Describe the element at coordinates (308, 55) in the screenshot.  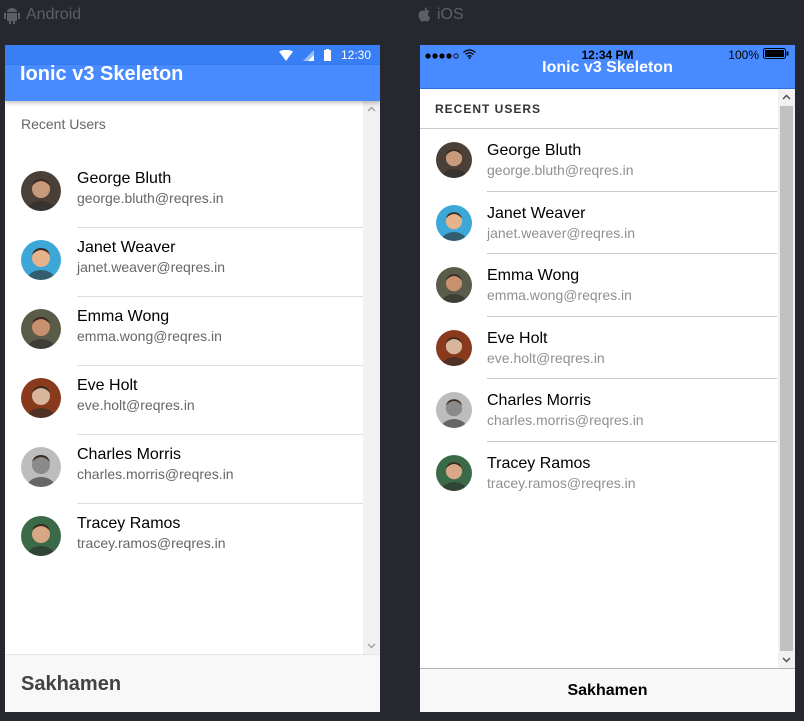
I see `signal-icon` at that location.